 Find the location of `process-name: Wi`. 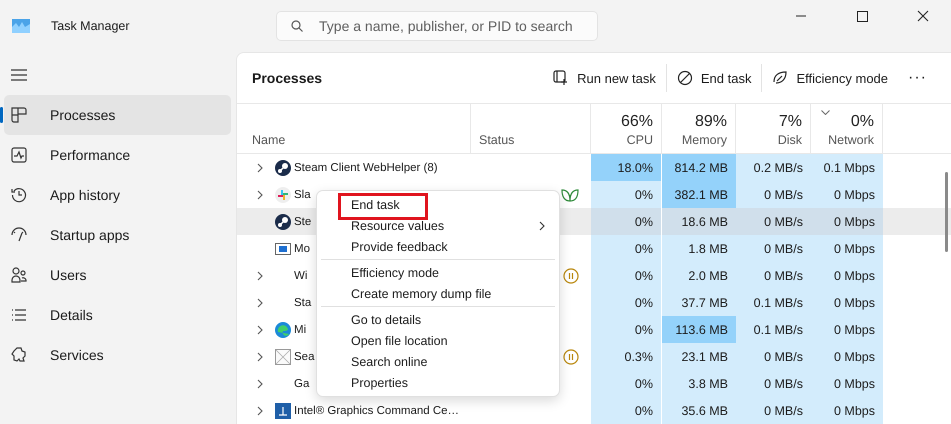

process-name: Wi is located at coordinates (301, 276).